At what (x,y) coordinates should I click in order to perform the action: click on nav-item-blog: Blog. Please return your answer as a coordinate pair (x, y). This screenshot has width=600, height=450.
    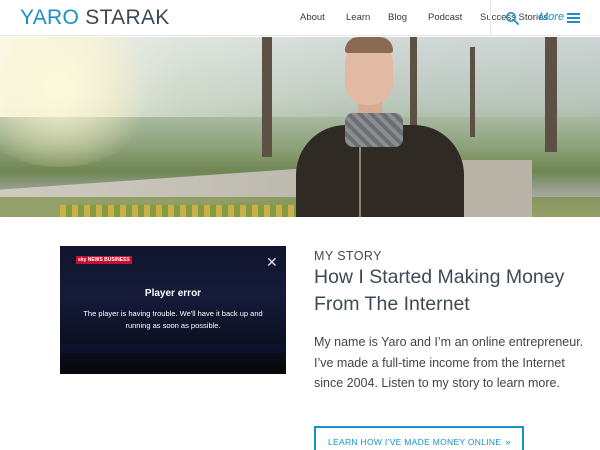
    Looking at the image, I should click on (397, 17).